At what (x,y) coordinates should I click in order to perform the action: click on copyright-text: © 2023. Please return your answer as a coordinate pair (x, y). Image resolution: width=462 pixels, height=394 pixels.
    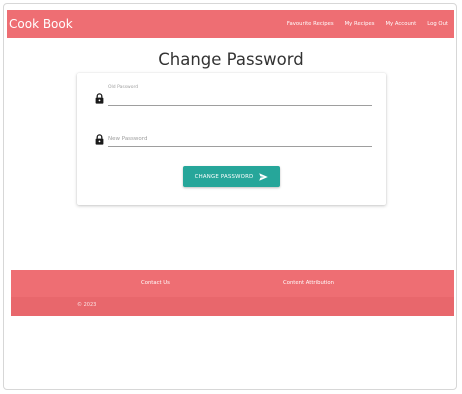
    Looking at the image, I should click on (87, 305).